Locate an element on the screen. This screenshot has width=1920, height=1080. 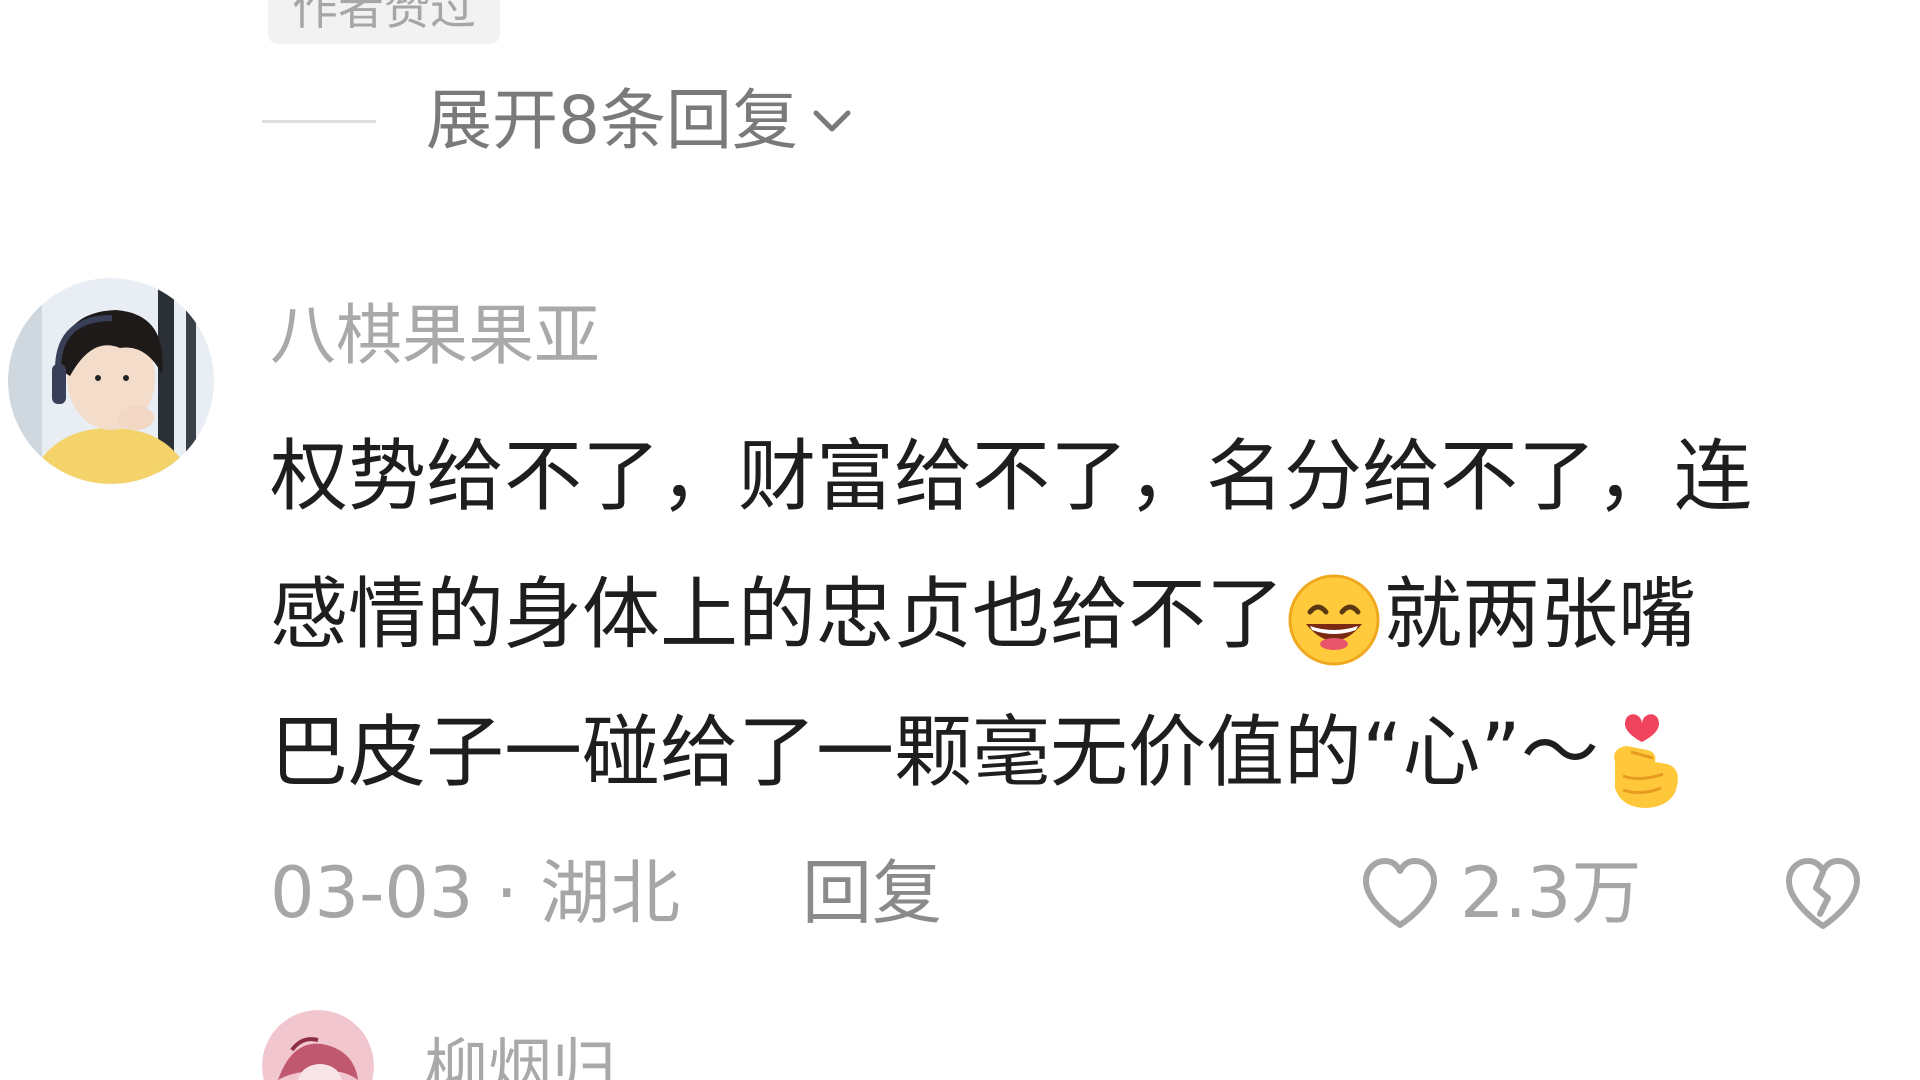
broken-heart-icon is located at coordinates (1823, 893).